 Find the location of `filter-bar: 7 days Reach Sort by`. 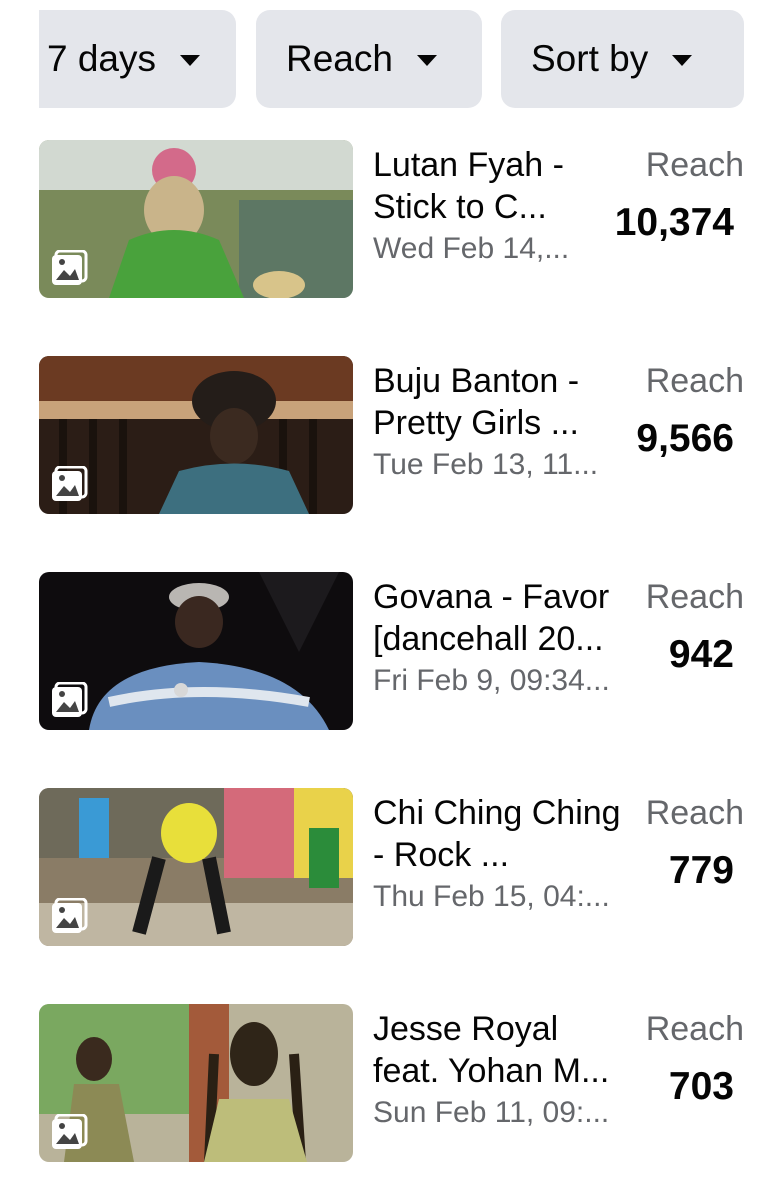

filter-bar: 7 days Reach Sort by is located at coordinates (391, 60).